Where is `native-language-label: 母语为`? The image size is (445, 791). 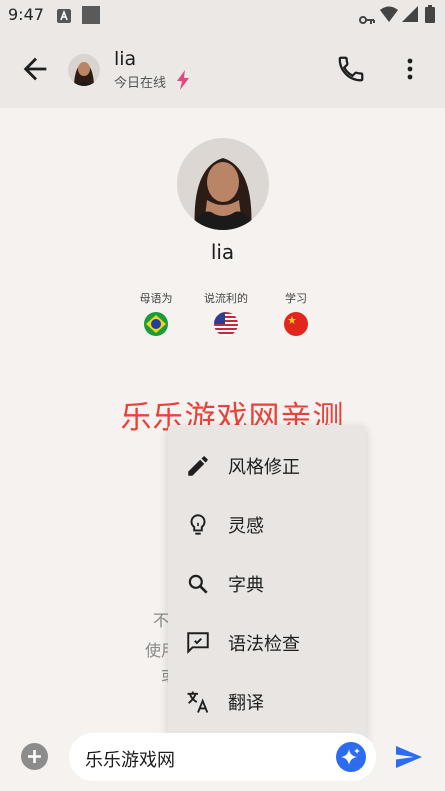 native-language-label: 母语为 is located at coordinates (156, 298).